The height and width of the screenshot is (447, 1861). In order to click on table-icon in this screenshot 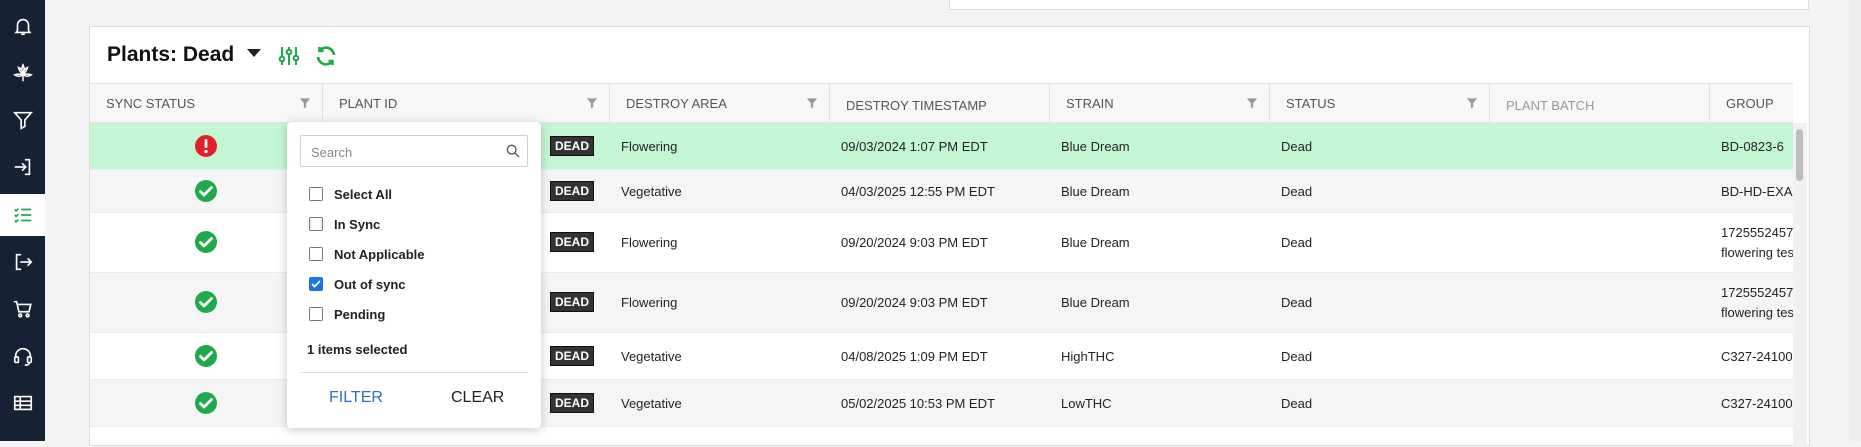, I will do `click(23, 403)`.